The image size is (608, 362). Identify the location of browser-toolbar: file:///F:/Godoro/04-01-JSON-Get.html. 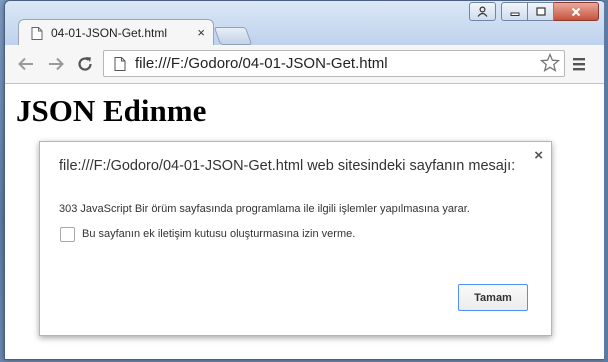
(305, 64).